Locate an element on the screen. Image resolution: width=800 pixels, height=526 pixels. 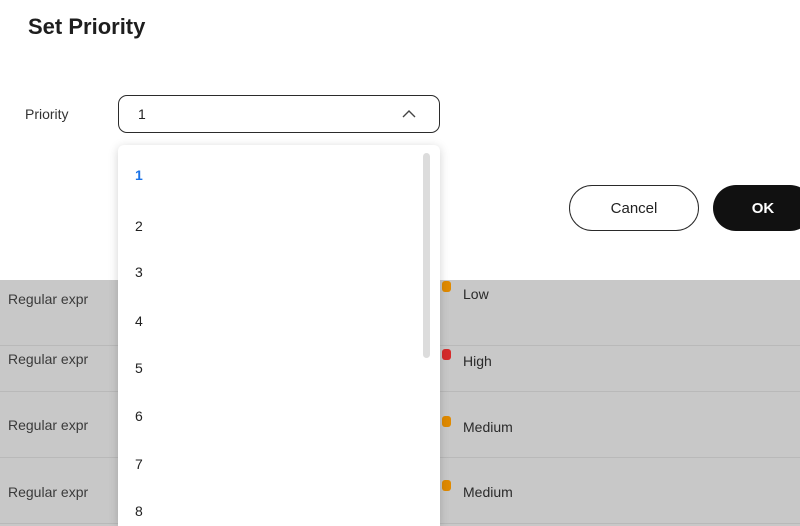
severity-level: High is located at coordinates (477, 361).